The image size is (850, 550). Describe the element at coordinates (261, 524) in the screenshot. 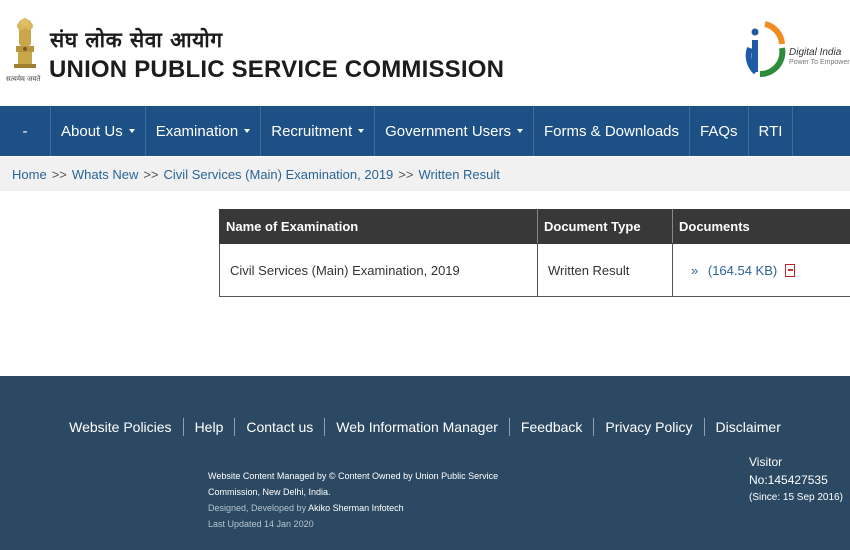

I see `last-updated-text: Last Updated 14 Jan 2020` at that location.